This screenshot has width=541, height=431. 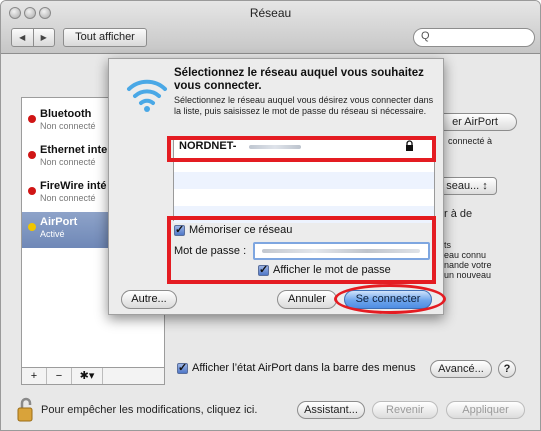 What do you see at coordinates (59, 376) in the screenshot?
I see `remove-service-button: −` at bounding box center [59, 376].